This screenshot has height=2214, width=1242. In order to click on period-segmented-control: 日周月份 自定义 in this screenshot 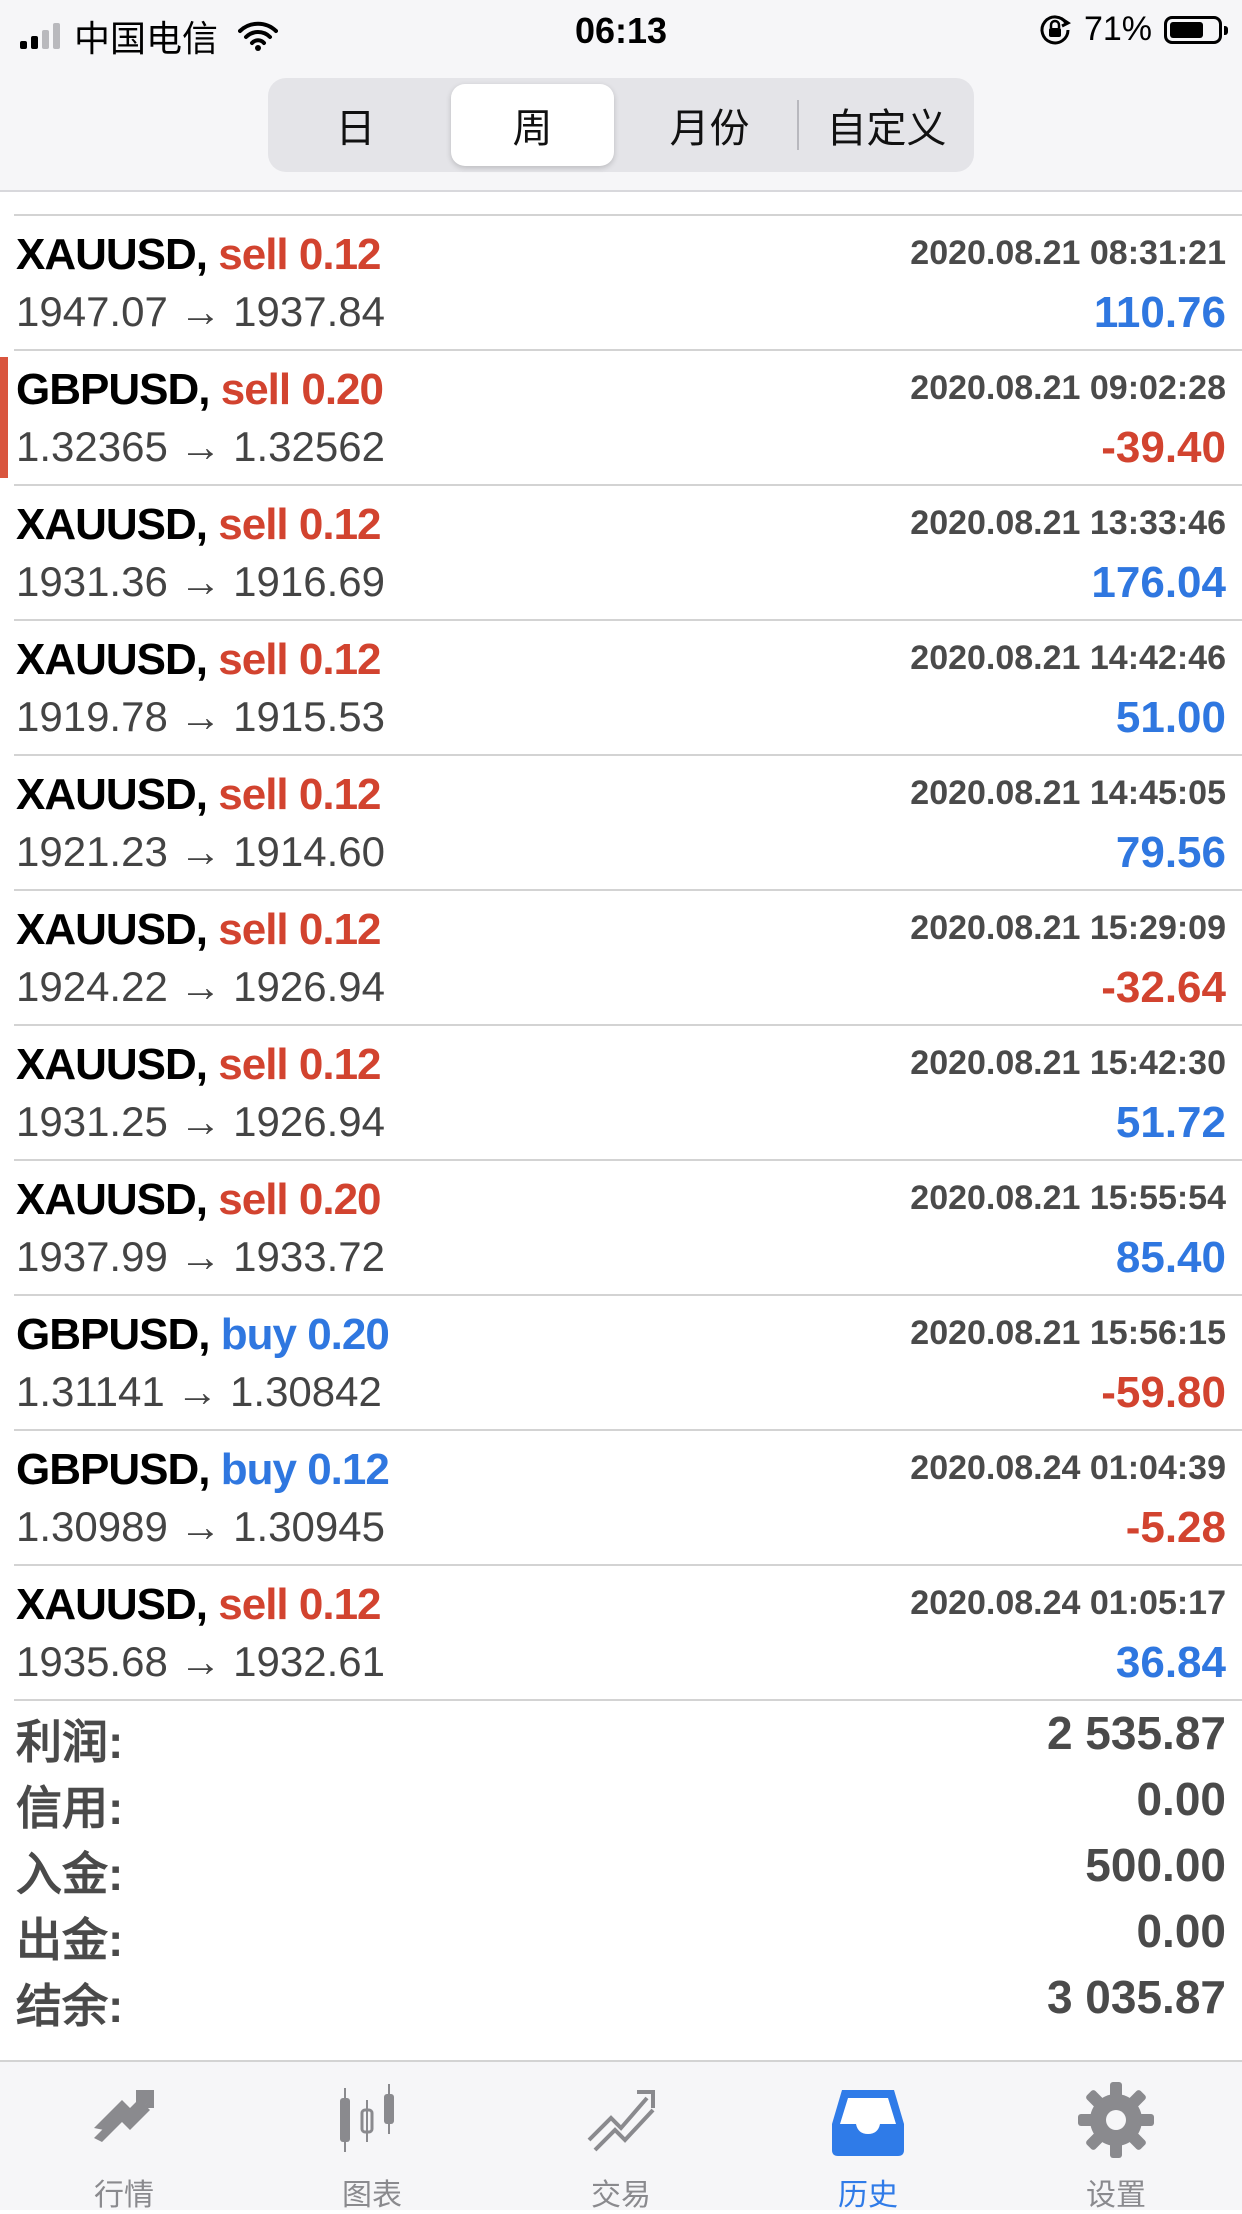, I will do `click(621, 125)`.